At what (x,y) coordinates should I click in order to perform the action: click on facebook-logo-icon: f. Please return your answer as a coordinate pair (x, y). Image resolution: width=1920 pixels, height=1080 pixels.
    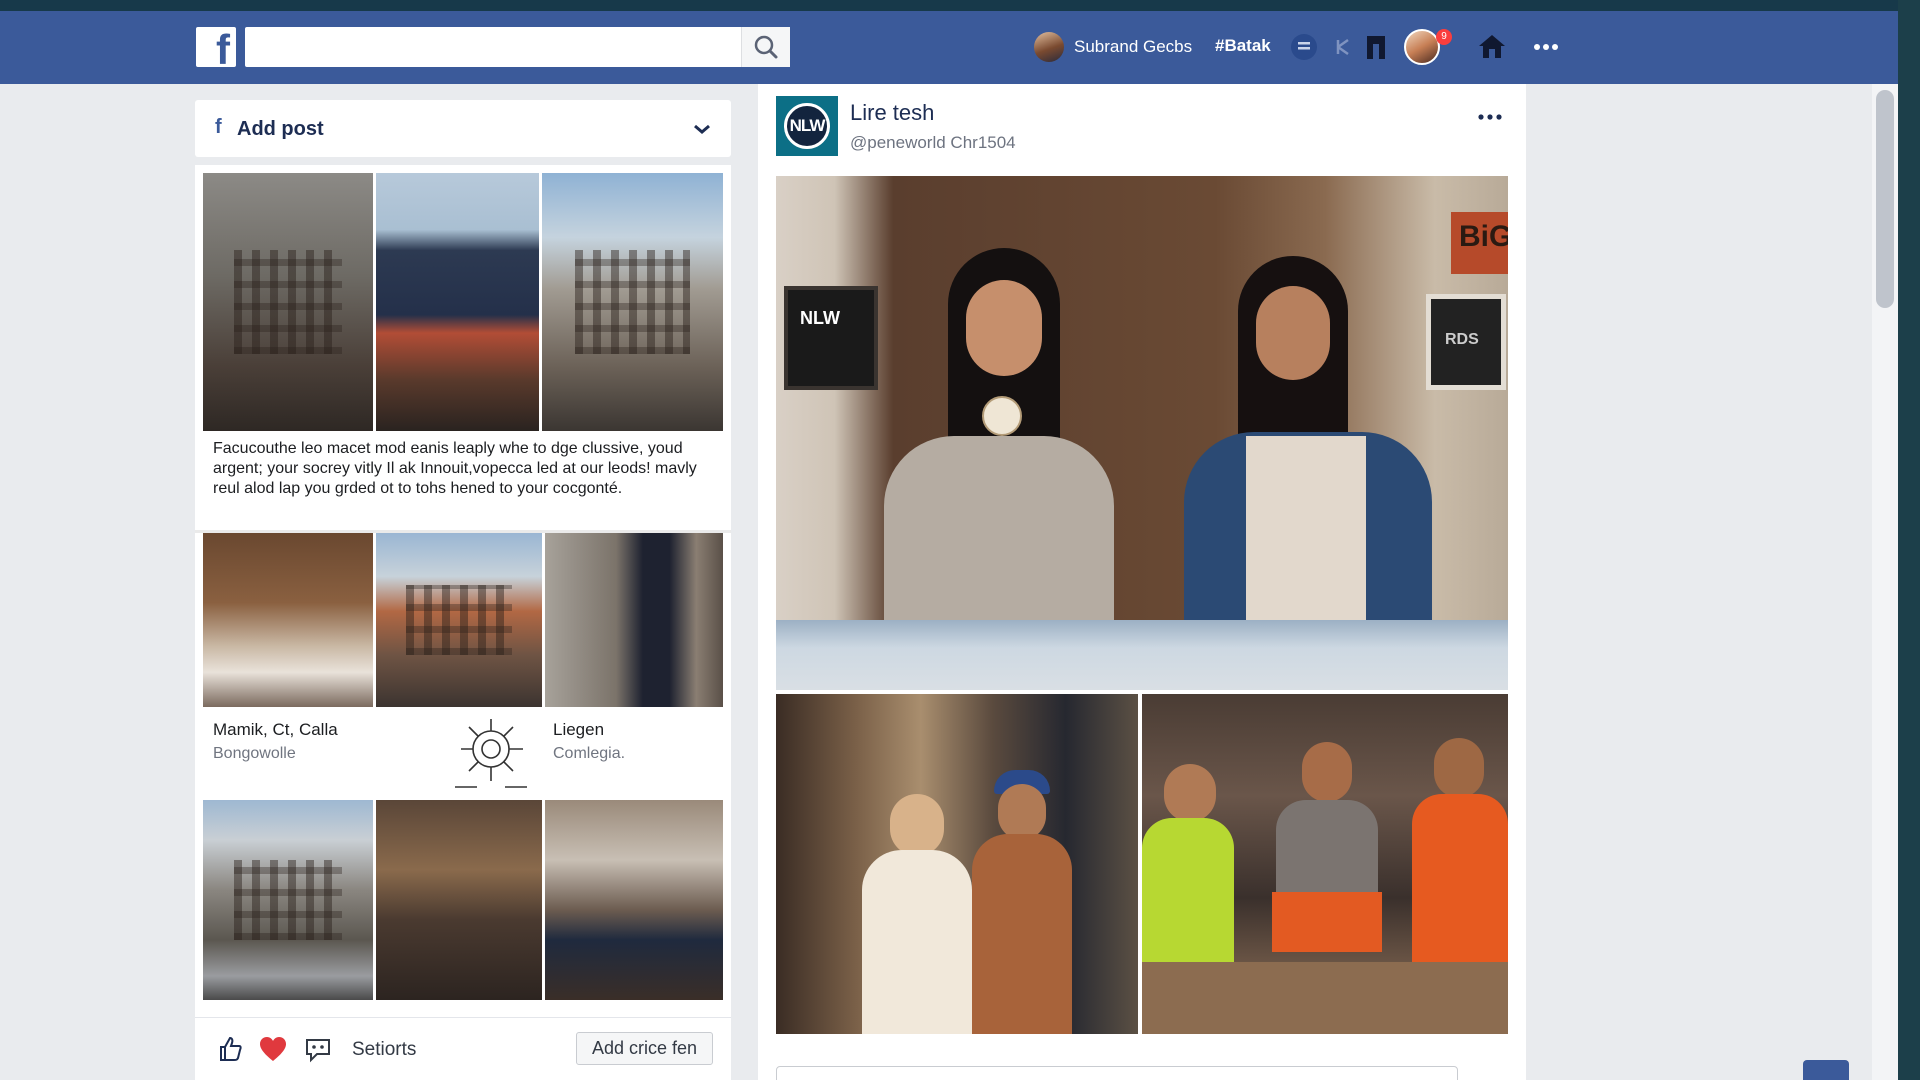
    Looking at the image, I should click on (216, 49).